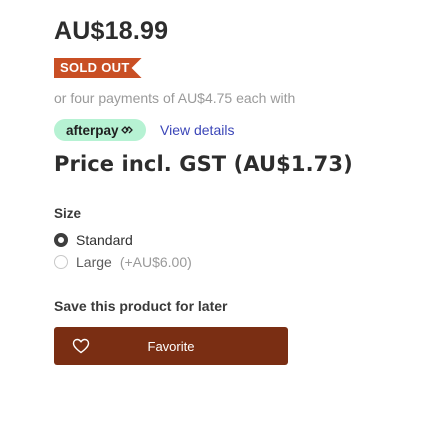 The height and width of the screenshot is (424, 448). What do you see at coordinates (94, 262) in the screenshot?
I see `size-option-label: Large` at bounding box center [94, 262].